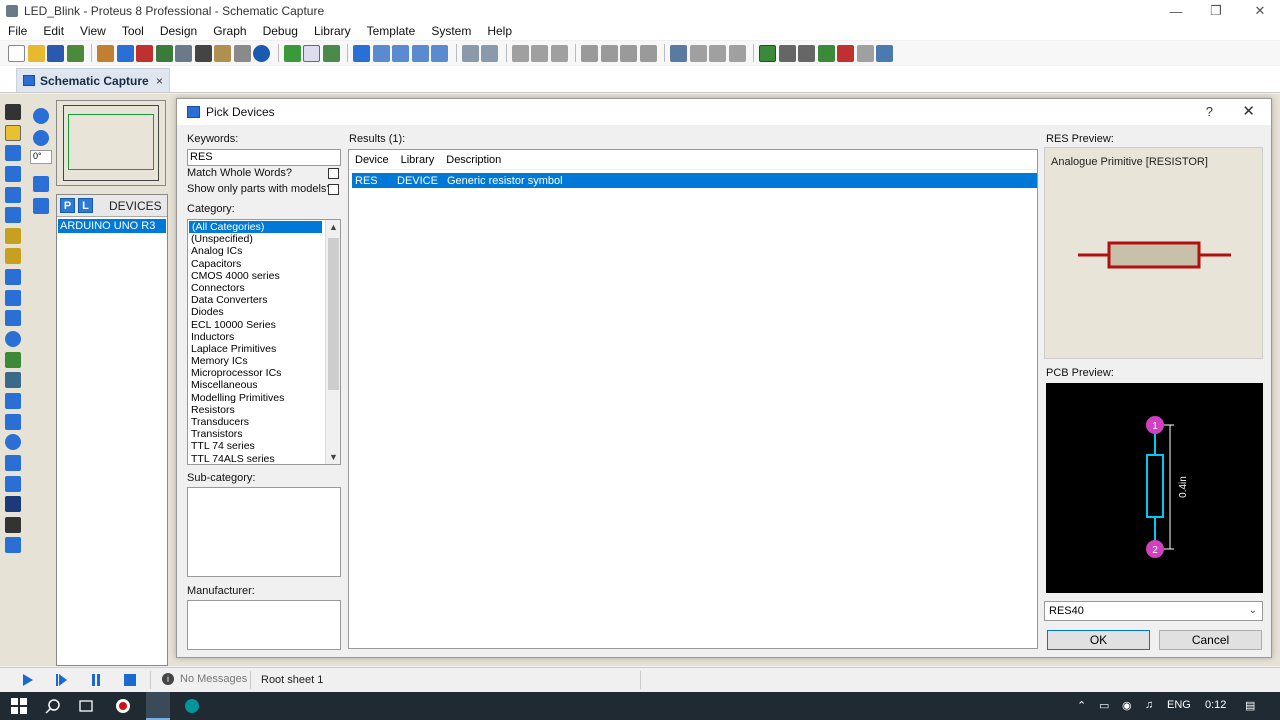 This screenshot has height=720, width=1280. Describe the element at coordinates (333, 173) in the screenshot. I see `match-whole-words-checkbox` at that location.